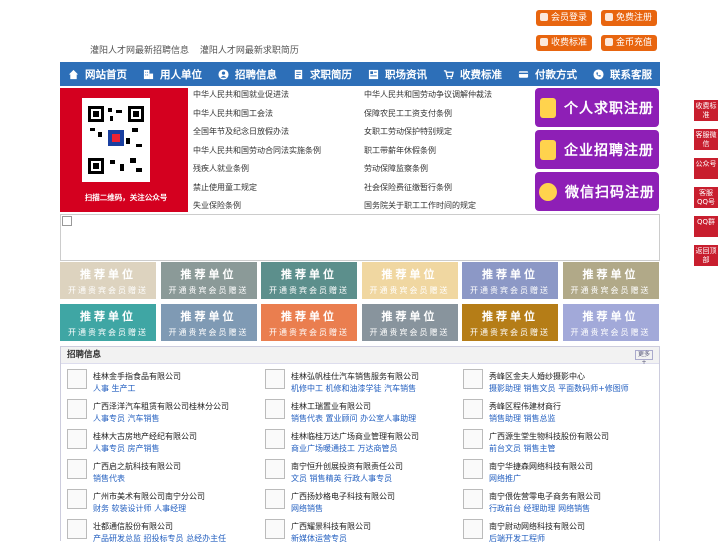 The width and height of the screenshot is (720, 545). I want to click on latest-resumes-link: 灌阳人才网最新求职简历, so click(249, 51).